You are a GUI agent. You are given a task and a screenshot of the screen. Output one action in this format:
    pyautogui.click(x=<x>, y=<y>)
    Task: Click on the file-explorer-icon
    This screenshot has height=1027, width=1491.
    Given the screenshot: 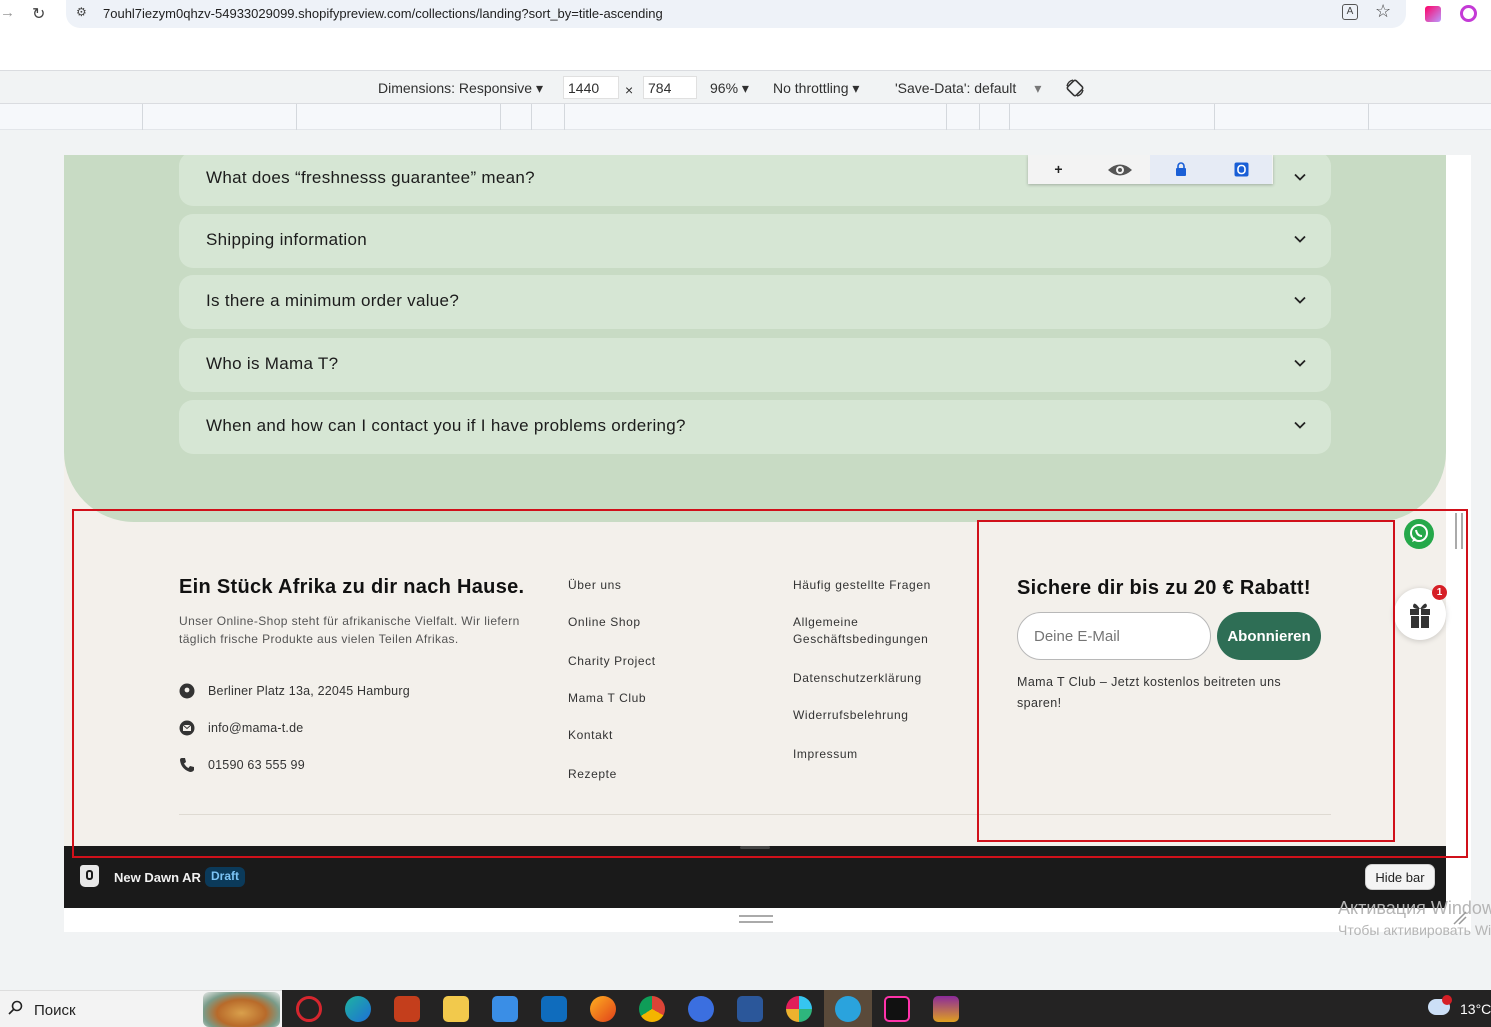 What is the action you would take?
    pyautogui.click(x=456, y=1009)
    